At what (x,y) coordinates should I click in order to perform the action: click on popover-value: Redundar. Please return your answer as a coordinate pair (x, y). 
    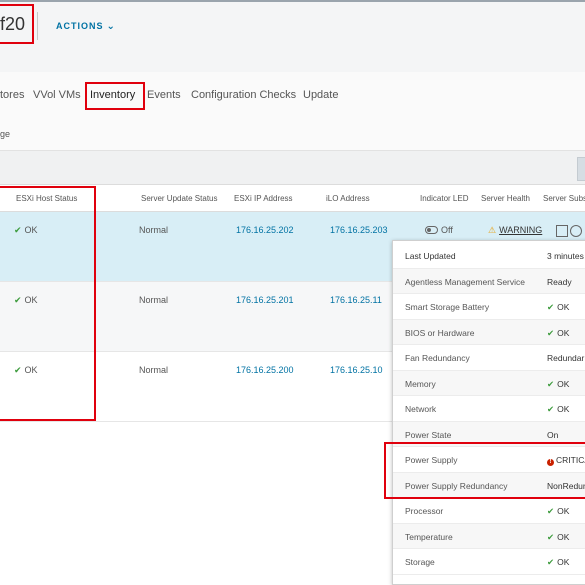
    Looking at the image, I should click on (566, 358).